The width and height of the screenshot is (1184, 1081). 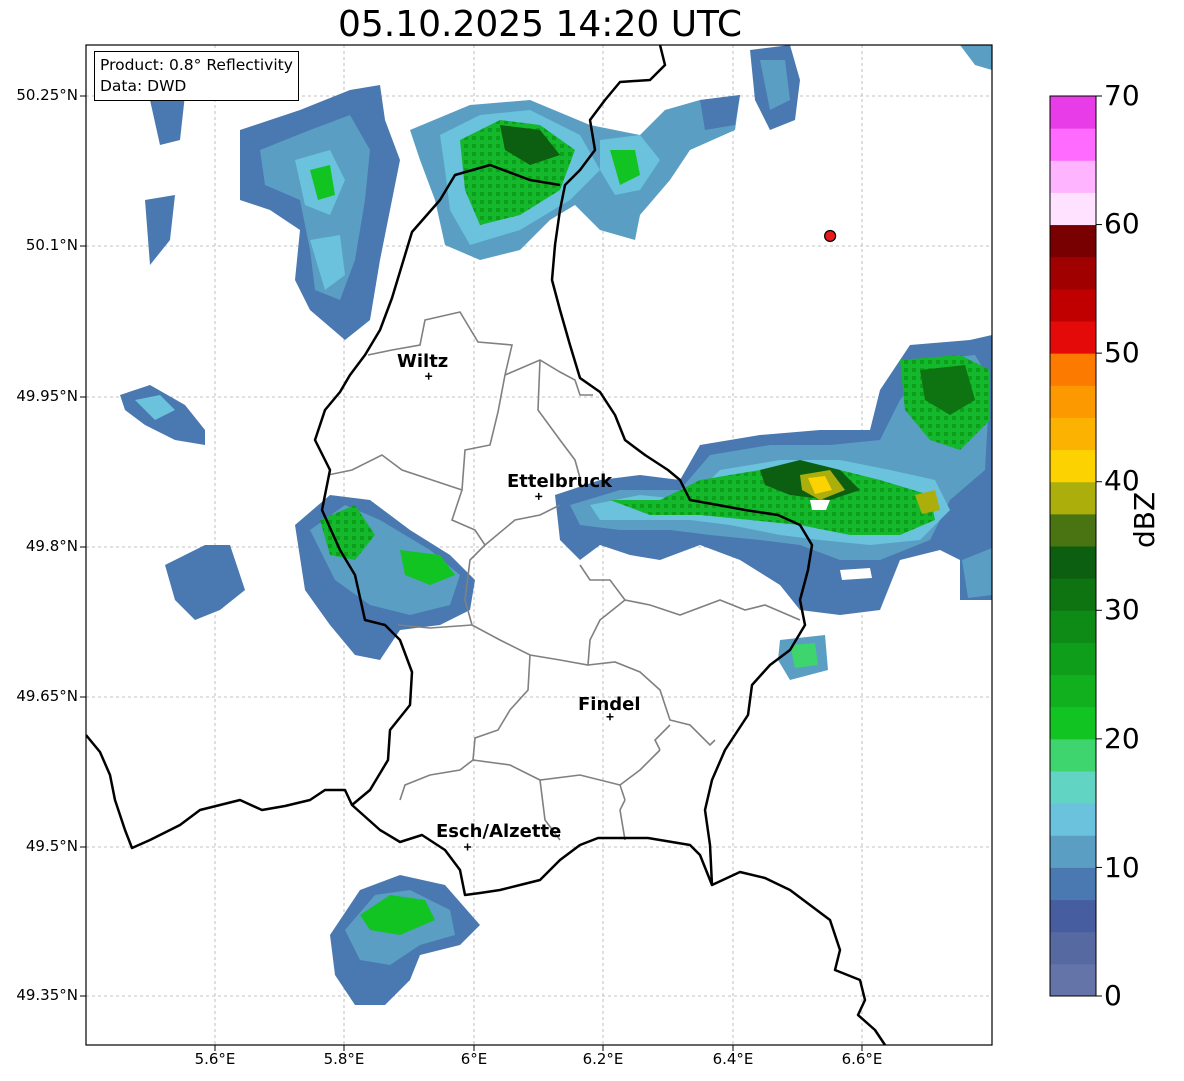 What do you see at coordinates (1122, 609) in the screenshot?
I see `colorbar-tick-30: 30` at bounding box center [1122, 609].